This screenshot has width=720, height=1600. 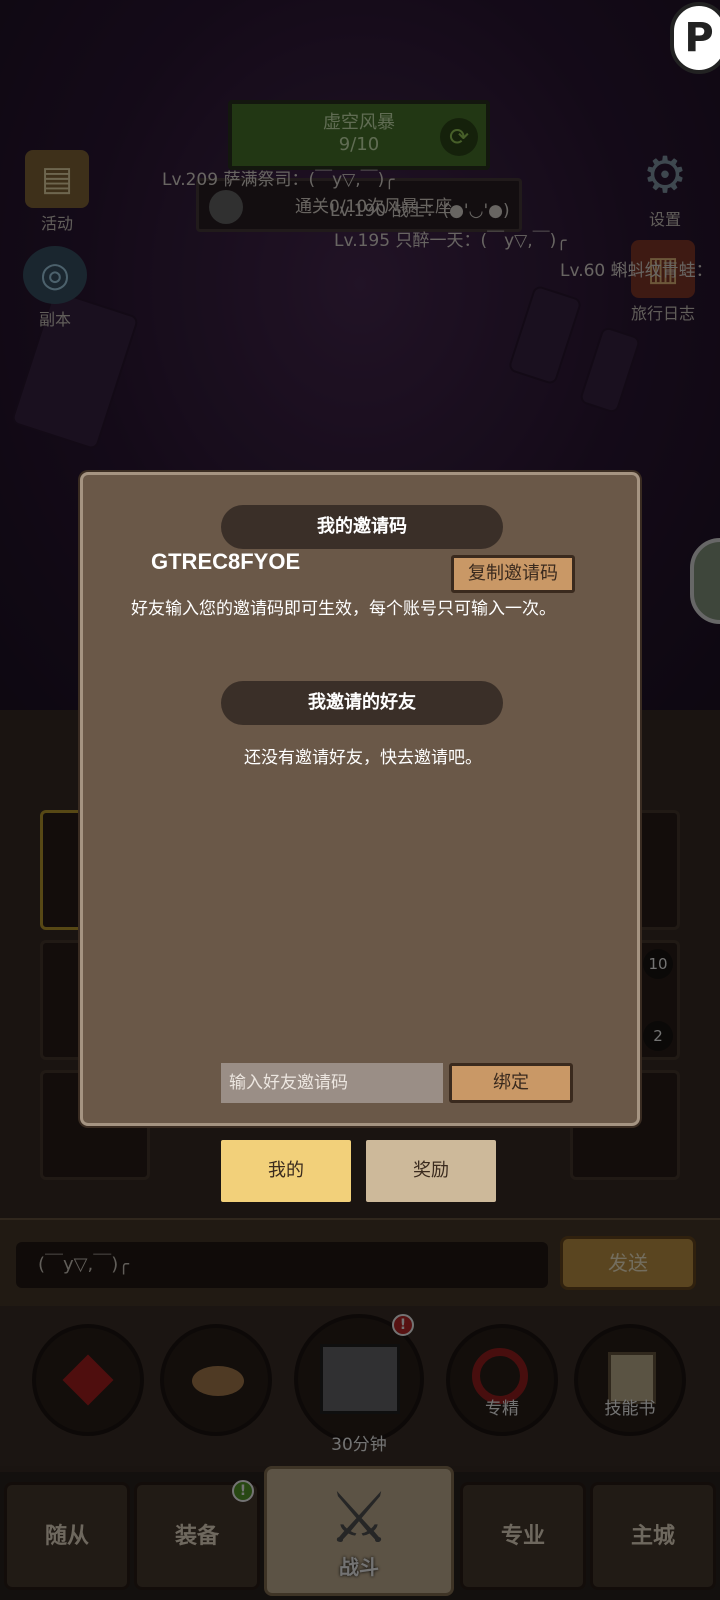 What do you see at coordinates (628, 1263) in the screenshot?
I see `send-button: 发送` at bounding box center [628, 1263].